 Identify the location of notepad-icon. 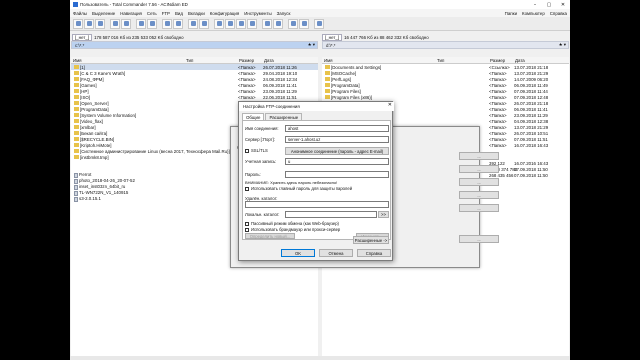
(293, 23).